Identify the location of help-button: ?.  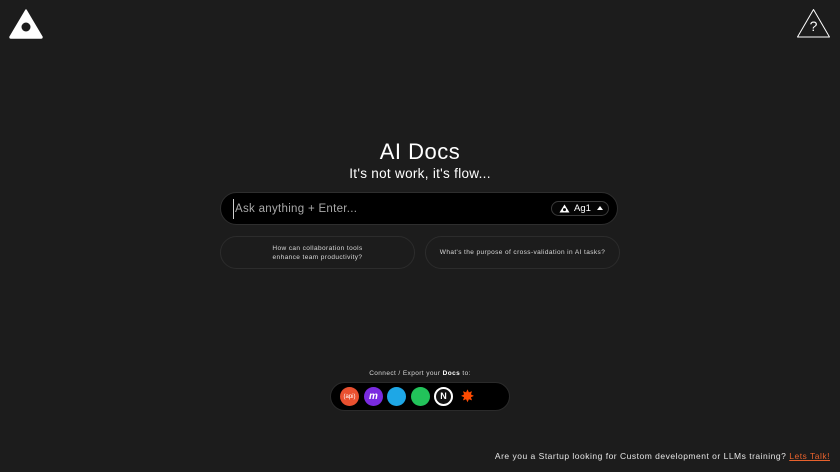
(813, 23).